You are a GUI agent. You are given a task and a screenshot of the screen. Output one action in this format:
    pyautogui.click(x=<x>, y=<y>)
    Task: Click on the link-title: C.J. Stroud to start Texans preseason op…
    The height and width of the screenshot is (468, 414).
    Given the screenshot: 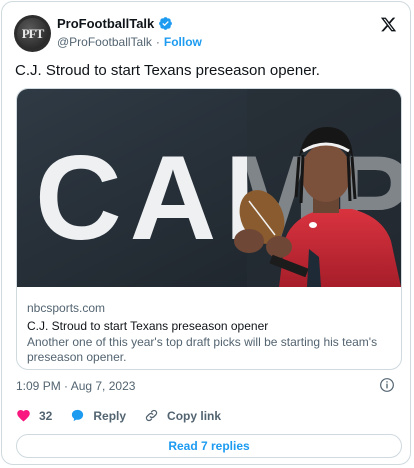 What is the action you would take?
    pyautogui.click(x=148, y=326)
    